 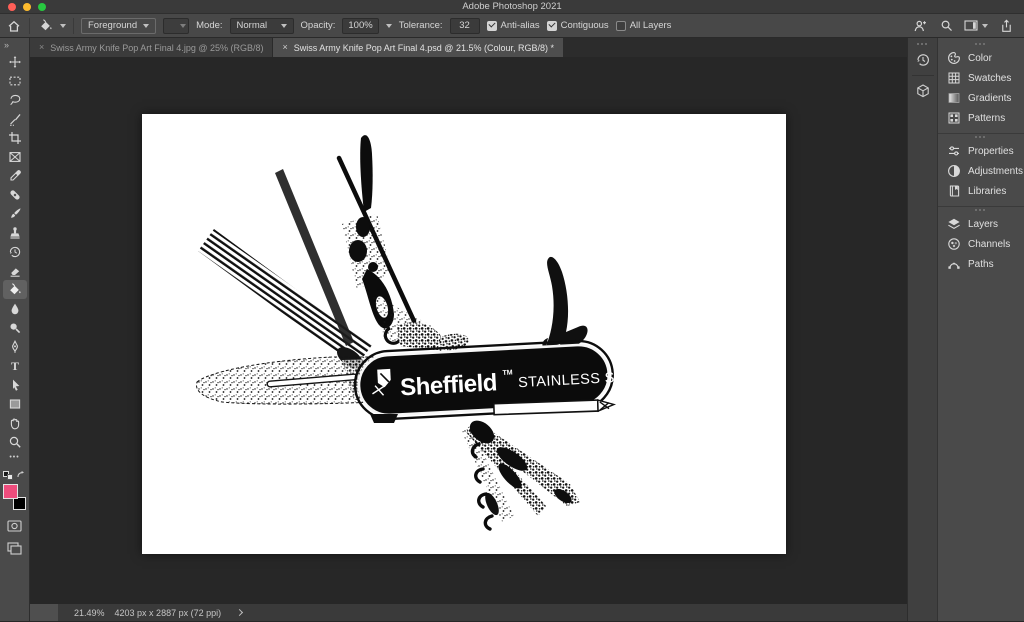 I want to click on properties-panel-icon, so click(x=954, y=151).